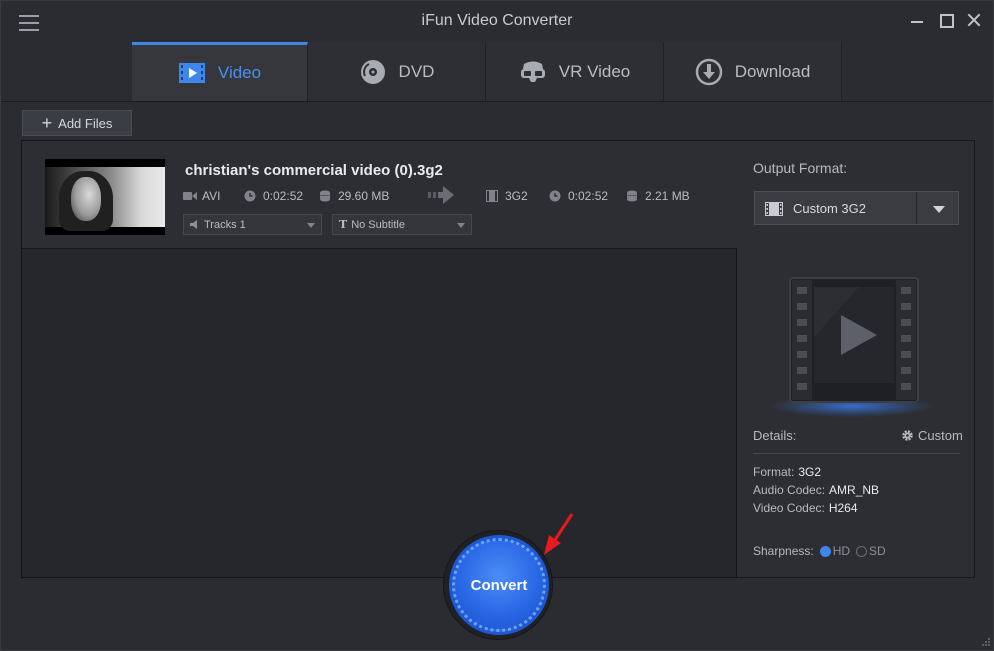 The image size is (994, 651). I want to click on detail-audio-codec: Audio Codec: AMR_NB, so click(816, 490).